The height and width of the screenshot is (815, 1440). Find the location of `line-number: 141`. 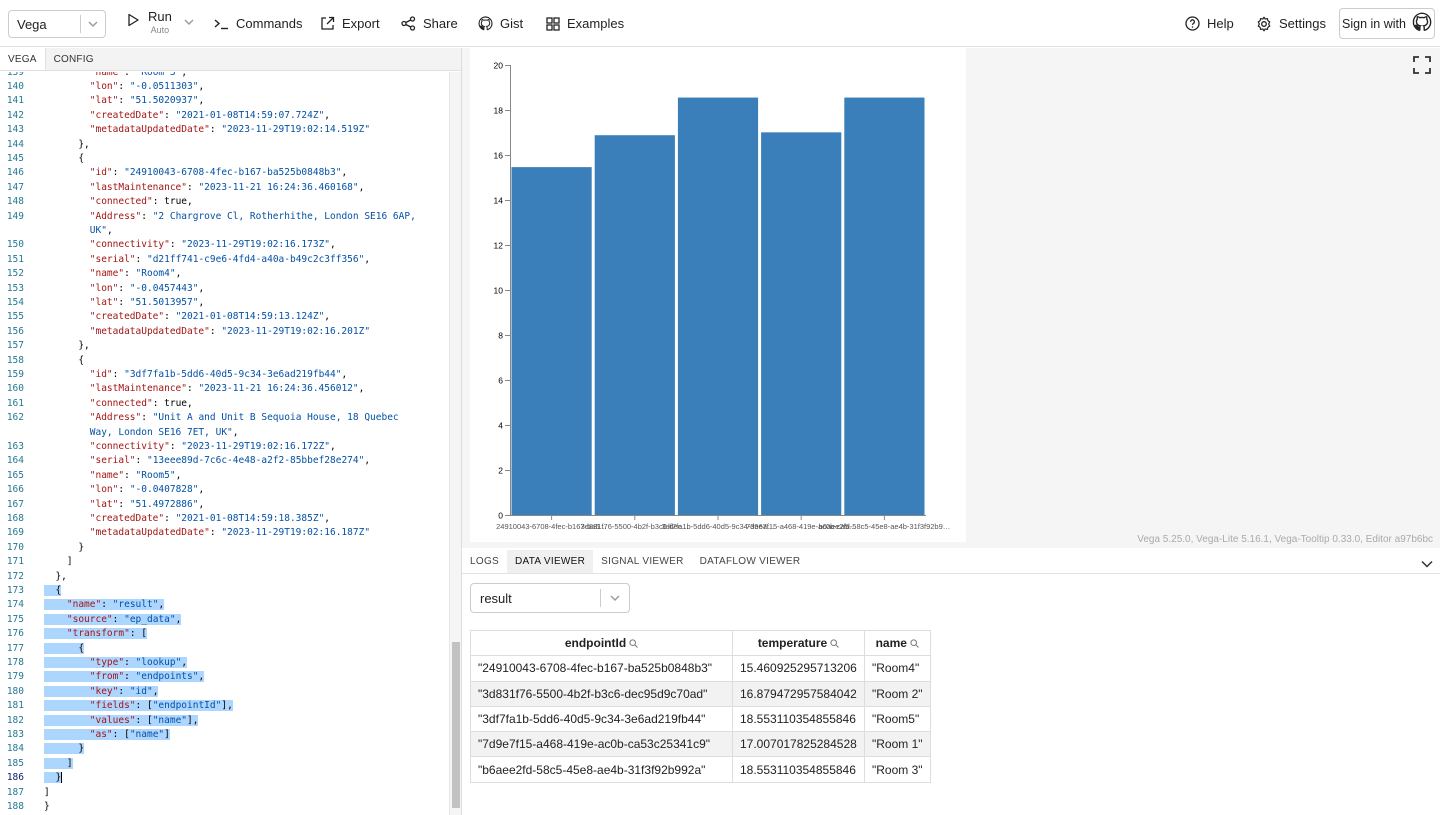

line-number: 141 is located at coordinates (15, 101).